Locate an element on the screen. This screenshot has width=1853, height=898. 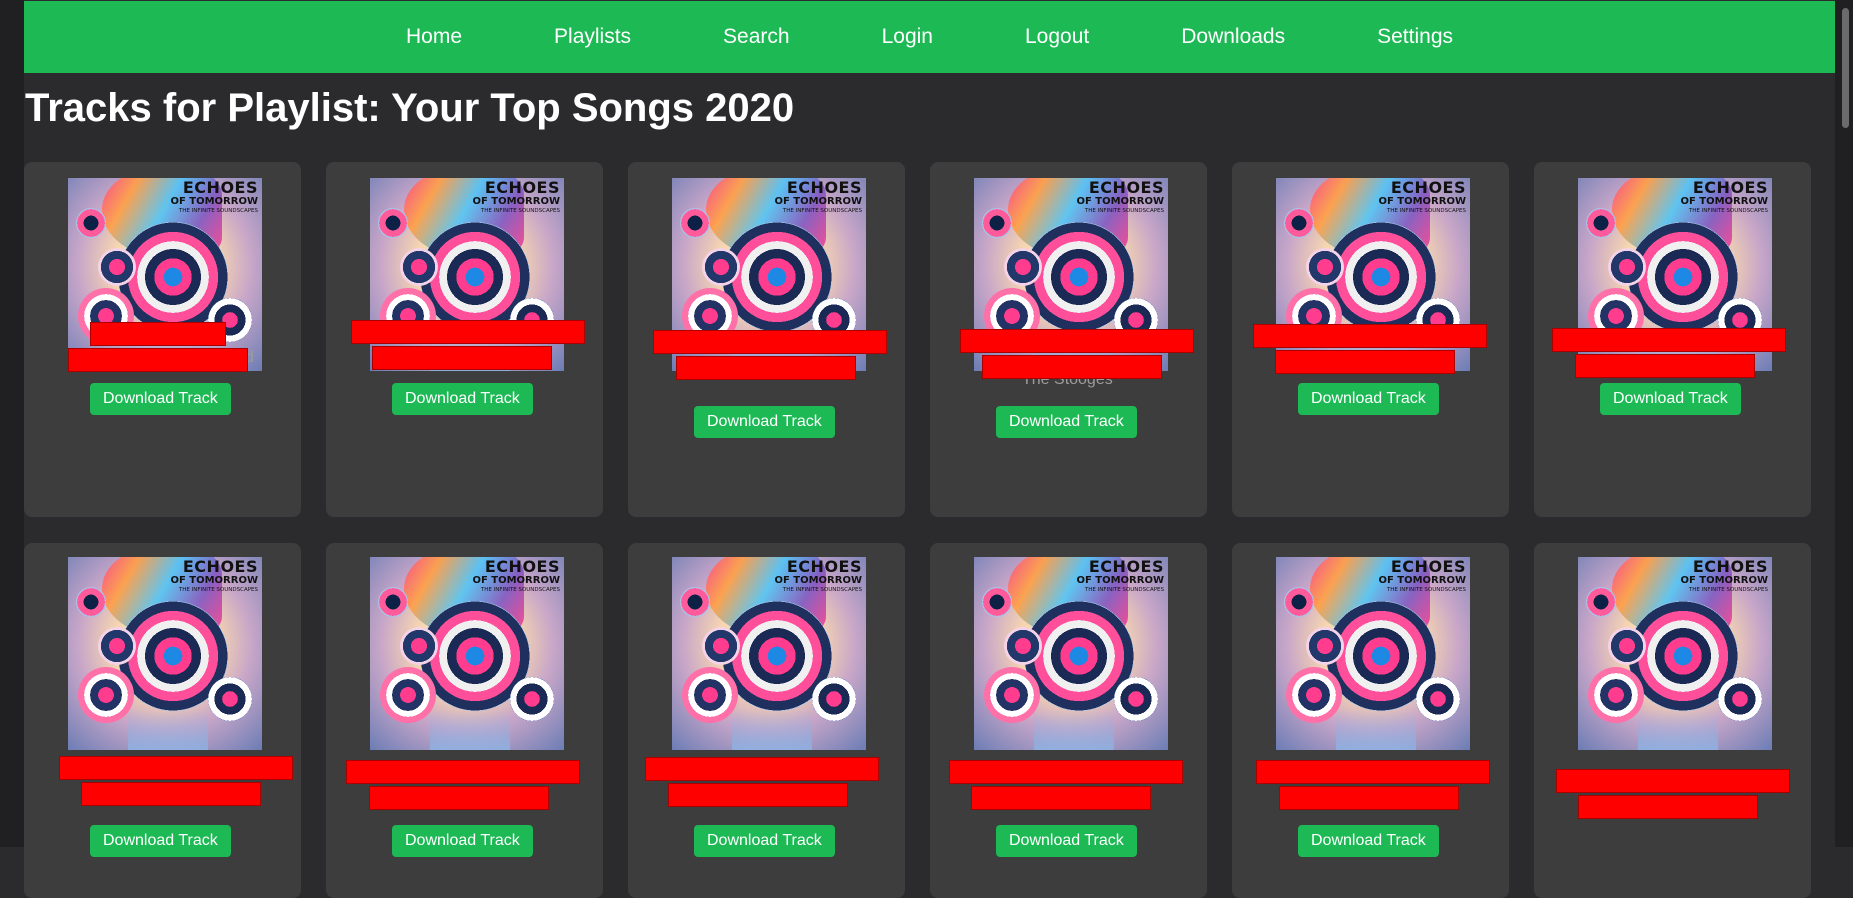
nav-logout-link: Logout is located at coordinates (1057, 37).